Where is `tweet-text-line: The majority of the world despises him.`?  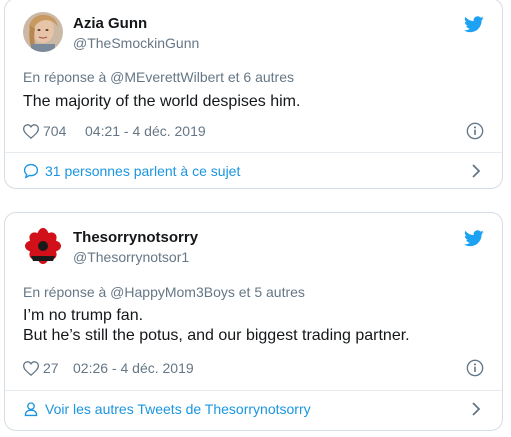 tweet-text-line: The majority of the world despises him. is located at coordinates (162, 101).